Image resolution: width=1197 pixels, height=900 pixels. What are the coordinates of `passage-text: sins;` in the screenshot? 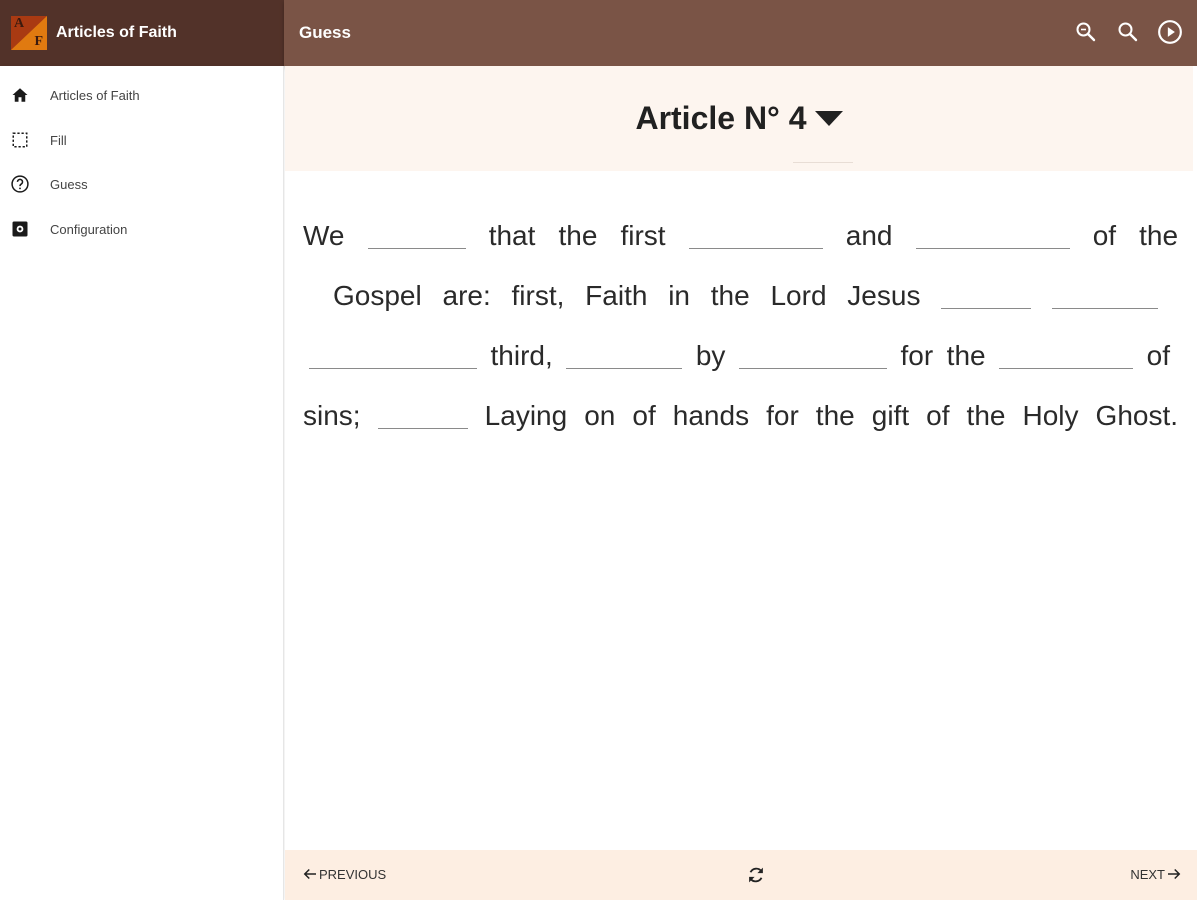 It's located at (332, 415).